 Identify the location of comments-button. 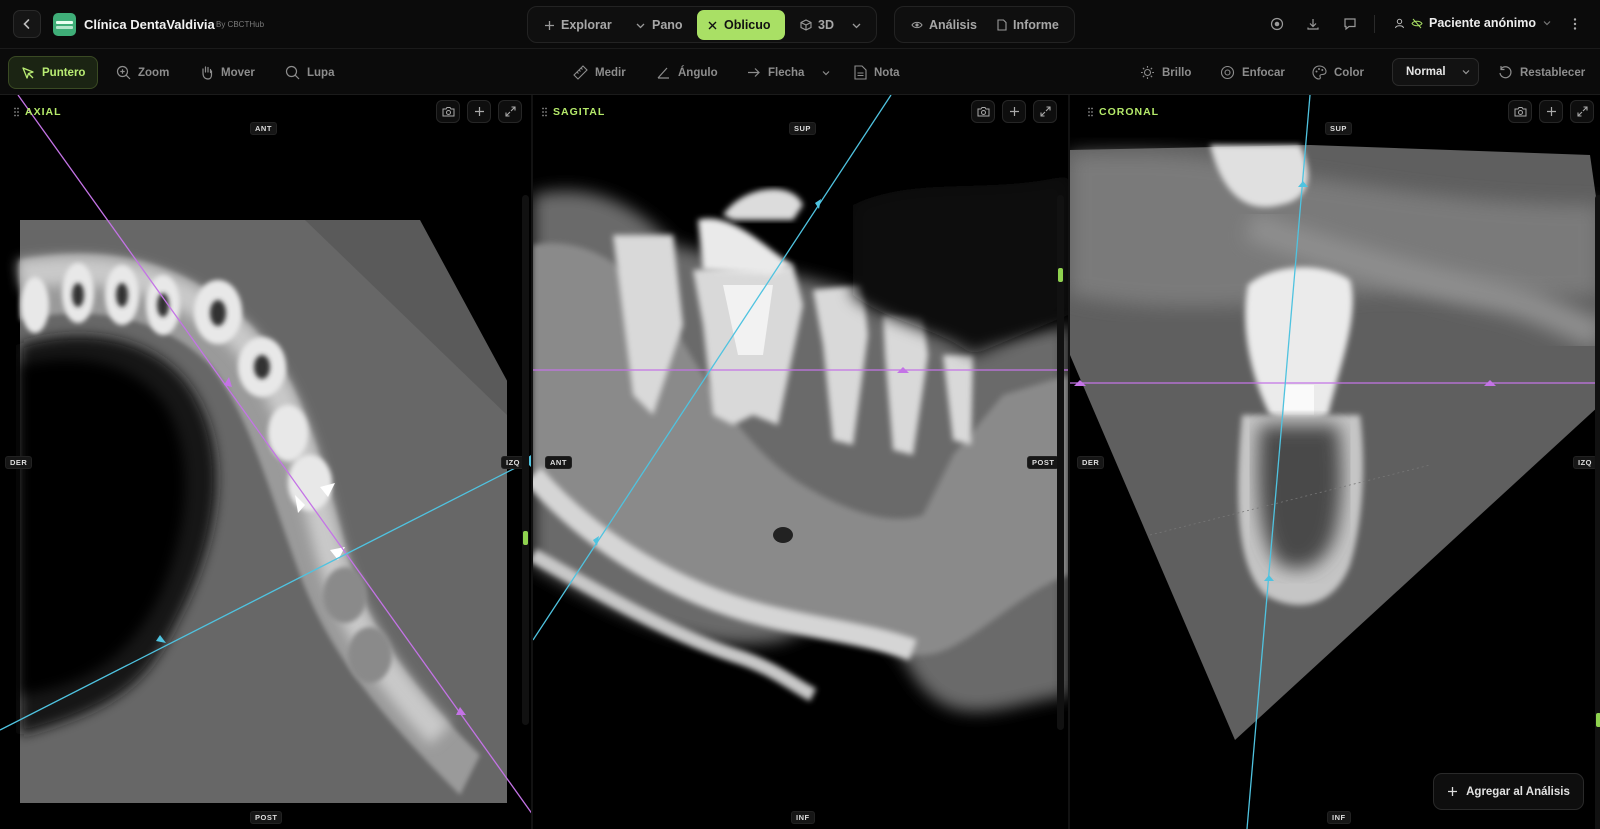
(1350, 24).